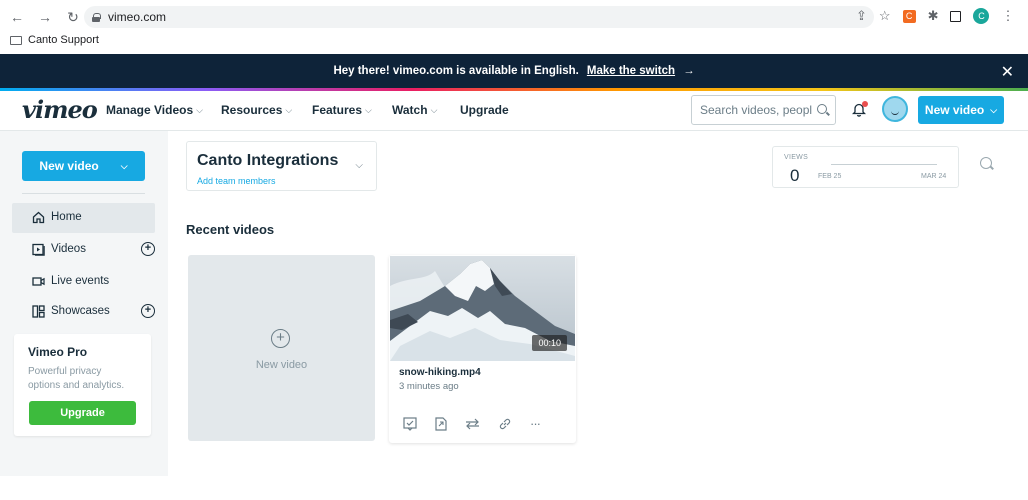 The height and width of the screenshot is (500, 1028). What do you see at coordinates (885, 16) in the screenshot?
I see `star-icon: ☆` at bounding box center [885, 16].